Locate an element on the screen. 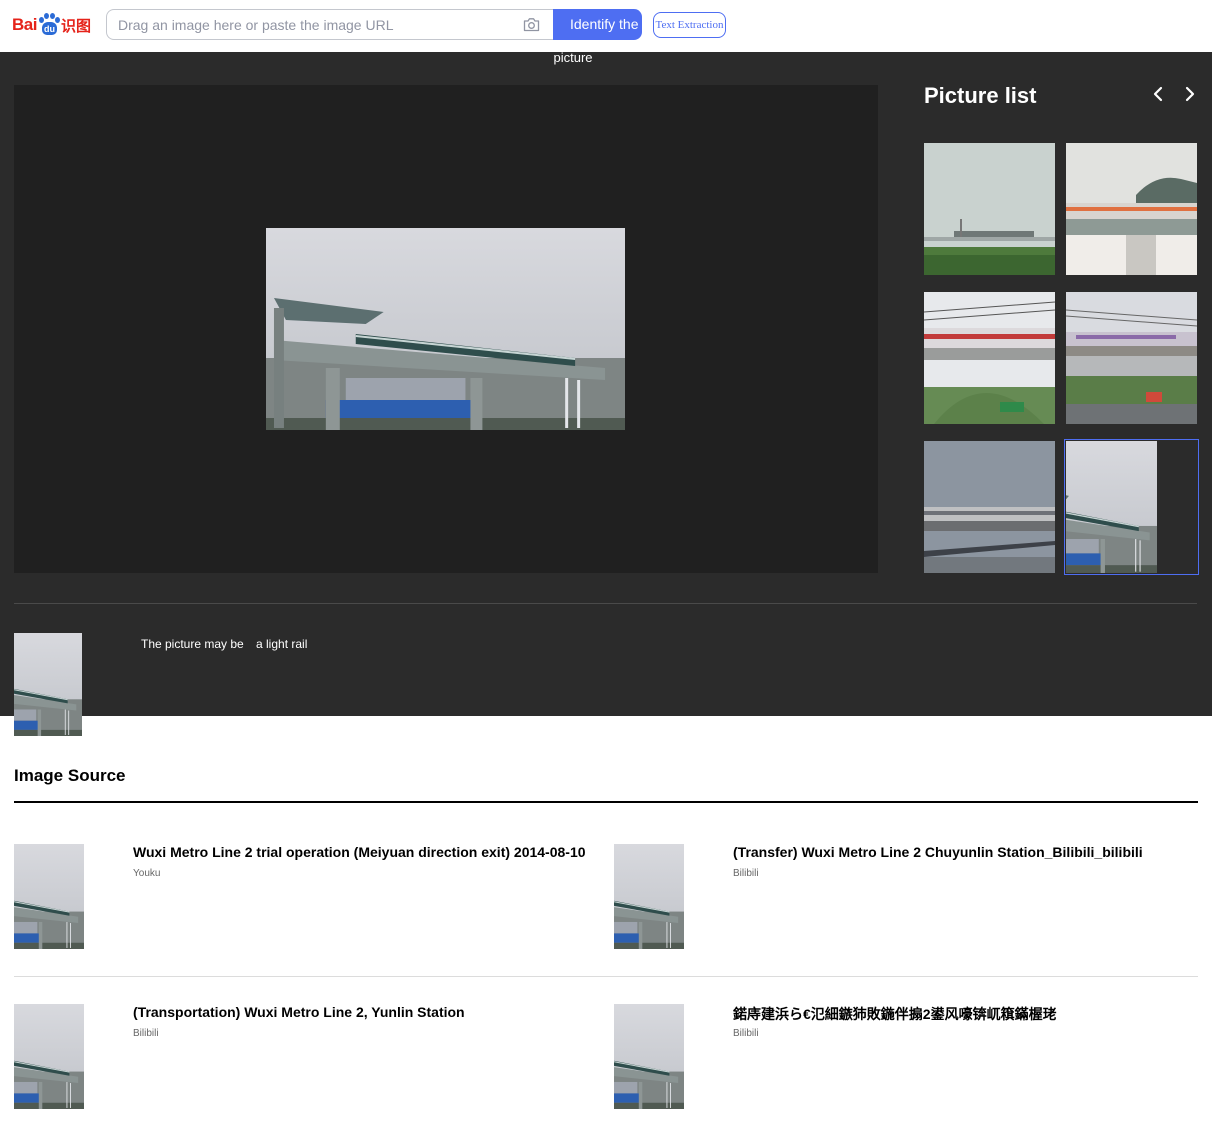  text-extraction-button: Text Extraction is located at coordinates (689, 25).